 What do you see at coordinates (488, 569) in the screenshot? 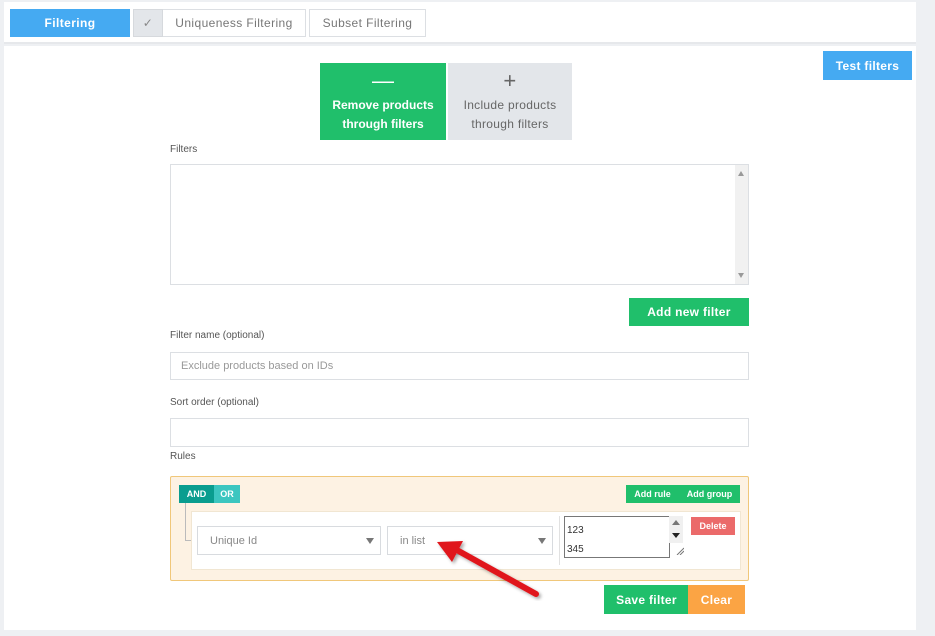
I see `annotation-arrow-icon` at bounding box center [488, 569].